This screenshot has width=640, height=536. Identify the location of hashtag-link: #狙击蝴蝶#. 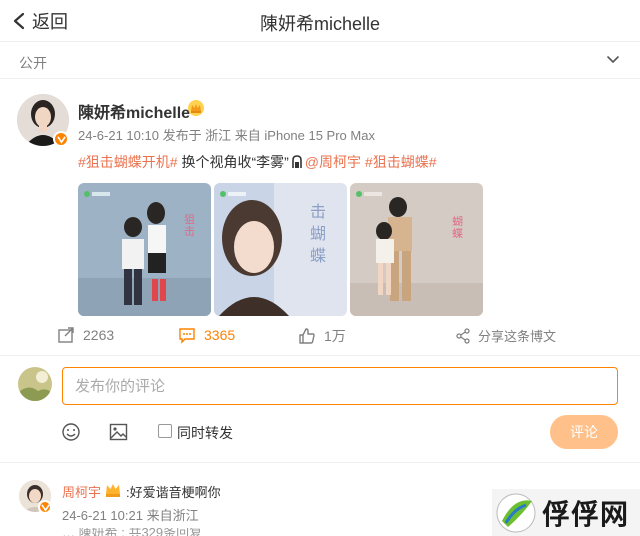
(399, 162).